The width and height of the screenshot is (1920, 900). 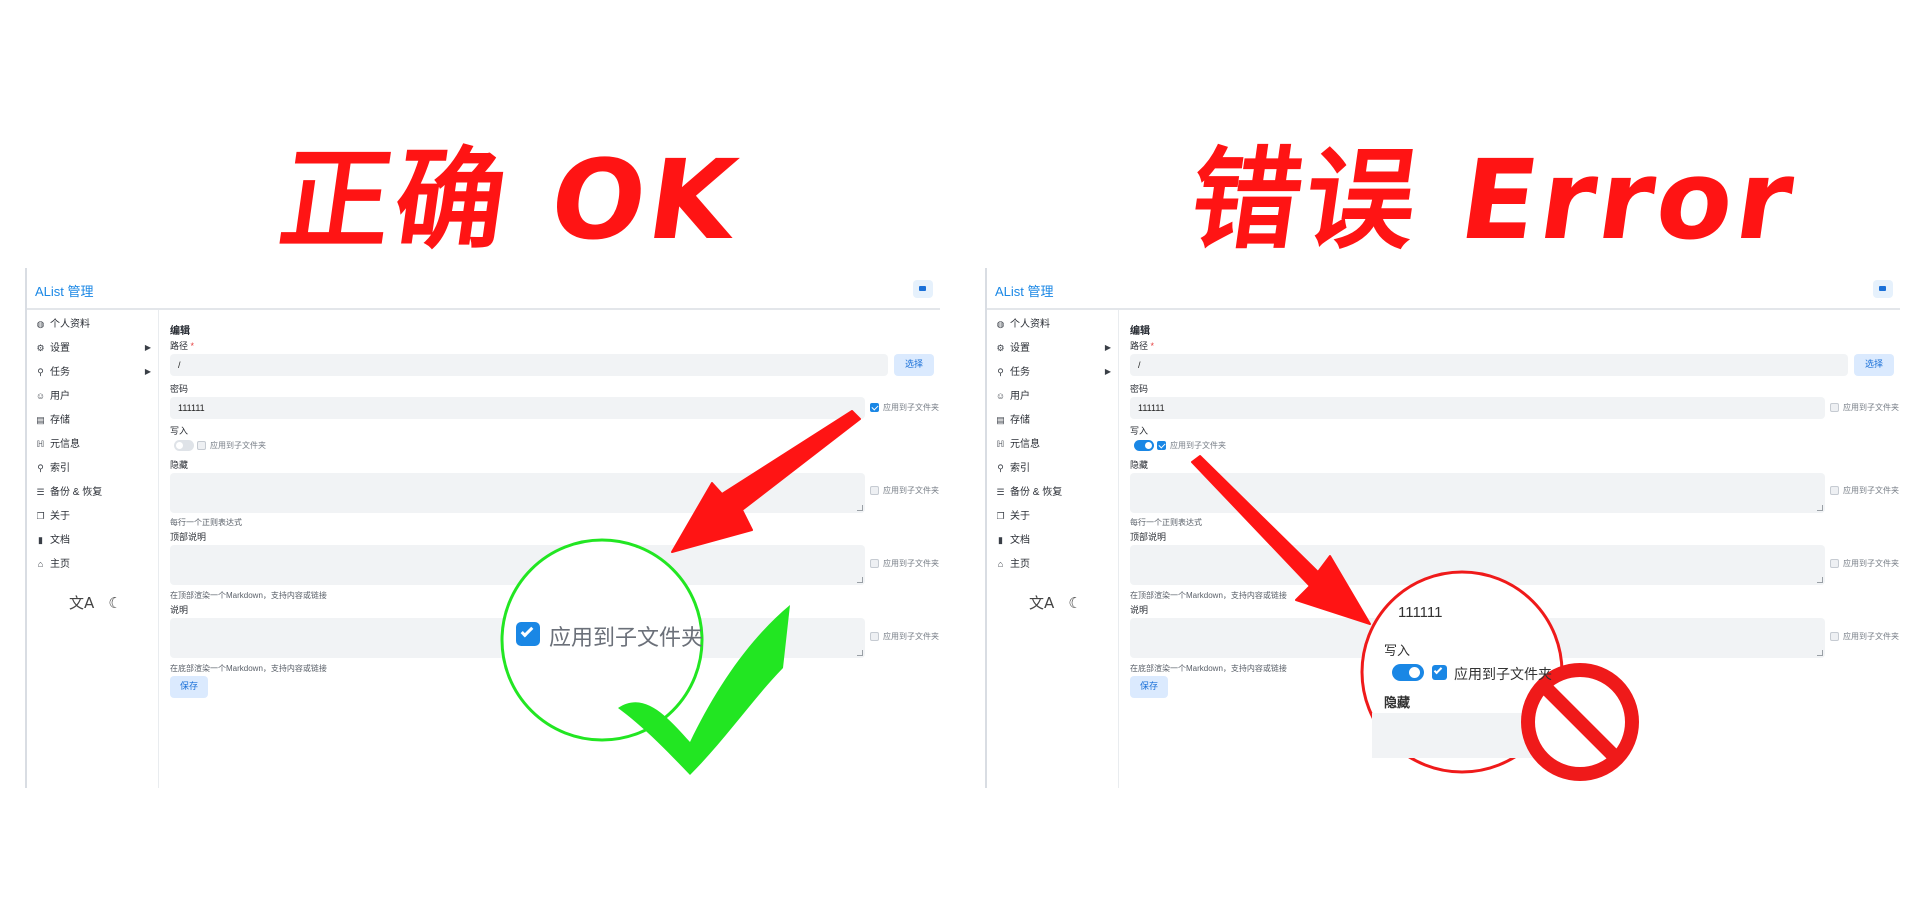 What do you see at coordinates (626, 637) in the screenshot?
I see `magnified-apply-label: 应用到子文件夹` at bounding box center [626, 637].